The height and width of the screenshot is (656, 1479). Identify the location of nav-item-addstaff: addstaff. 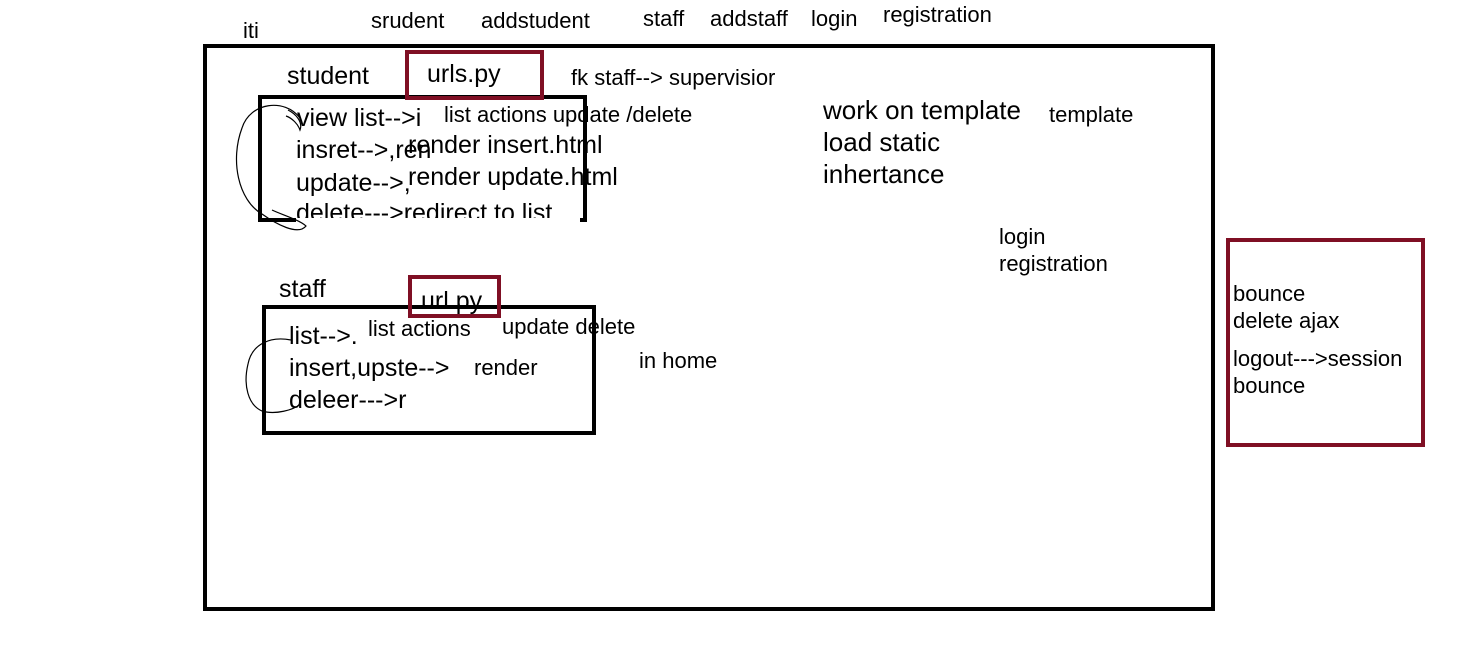
(749, 18).